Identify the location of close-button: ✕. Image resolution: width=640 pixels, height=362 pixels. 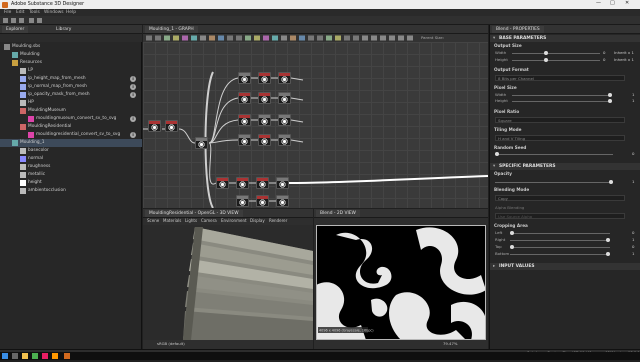
(627, 3).